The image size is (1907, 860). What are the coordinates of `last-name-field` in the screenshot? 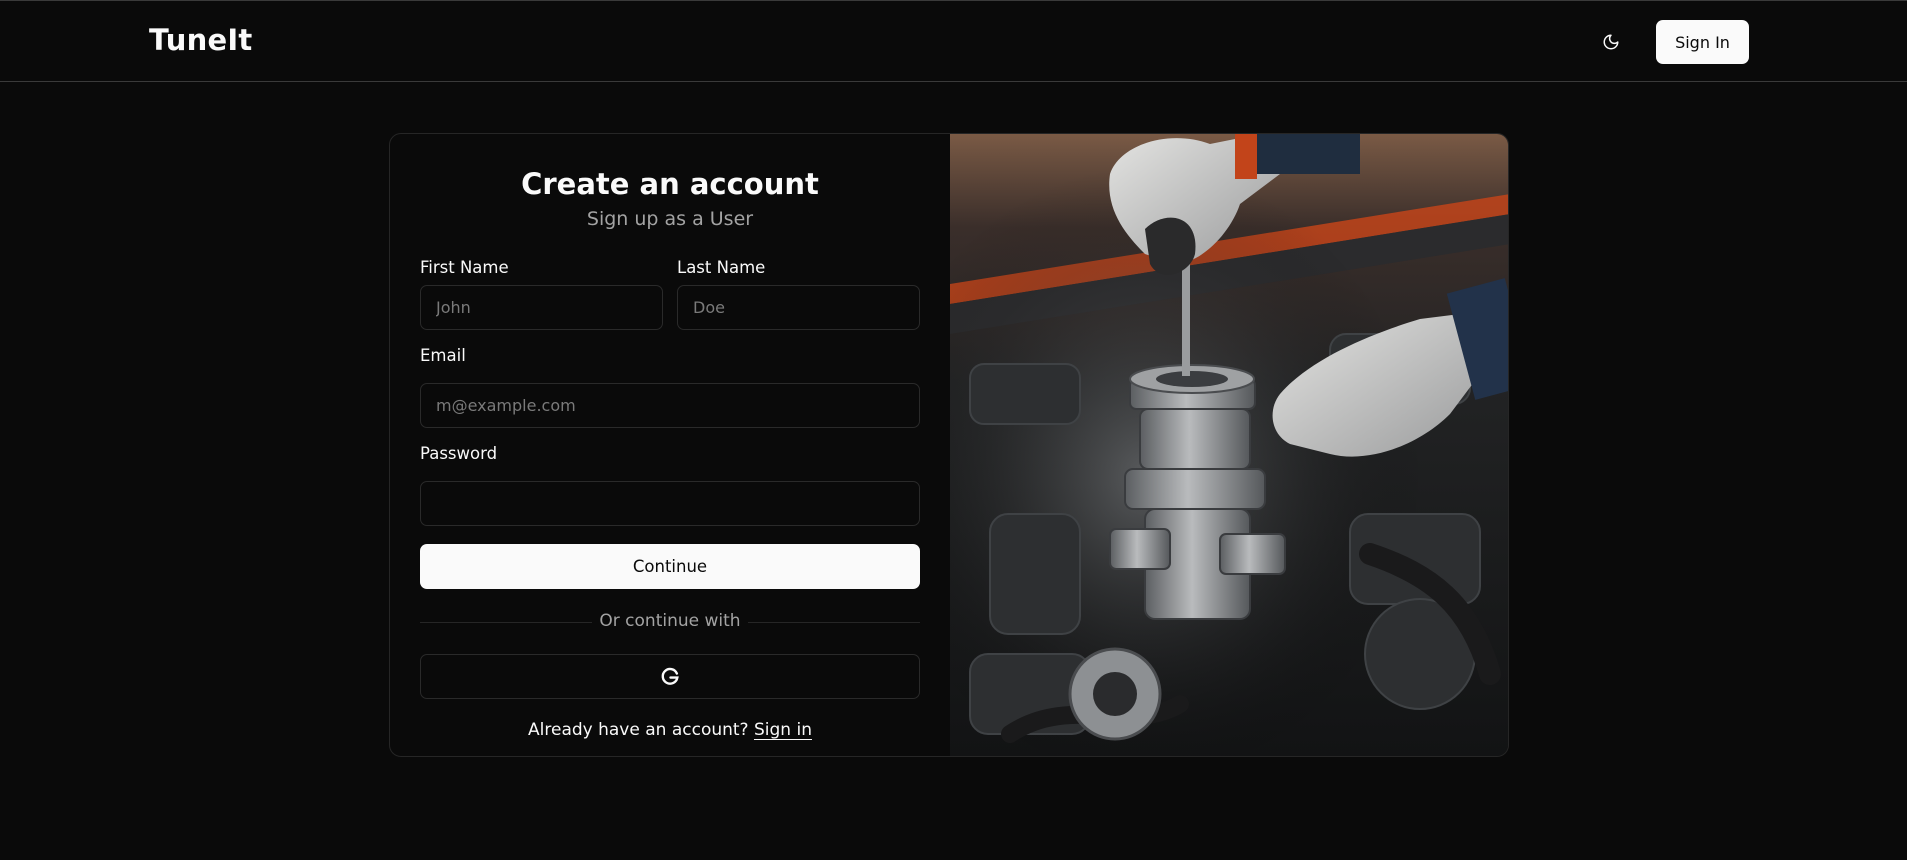 It's located at (798, 307).